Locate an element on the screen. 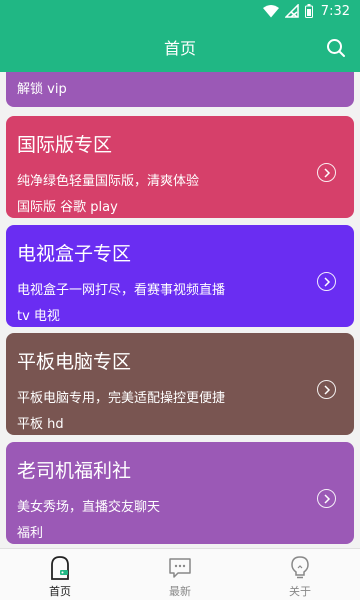 The width and height of the screenshot is (360, 600). nav-tab-home: 首页 is located at coordinates (60, 574).